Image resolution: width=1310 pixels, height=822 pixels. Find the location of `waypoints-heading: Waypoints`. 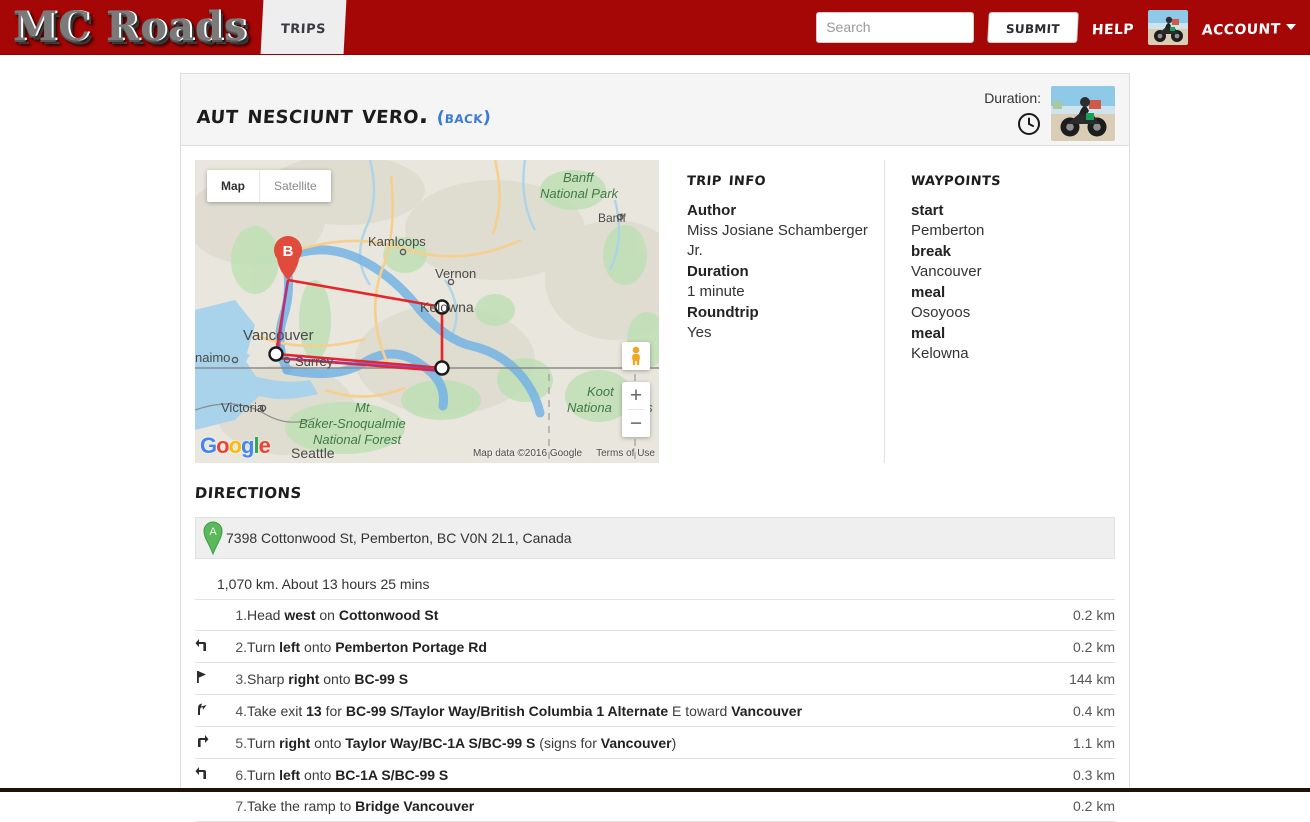

waypoints-heading: Waypoints is located at coordinates (1005, 179).